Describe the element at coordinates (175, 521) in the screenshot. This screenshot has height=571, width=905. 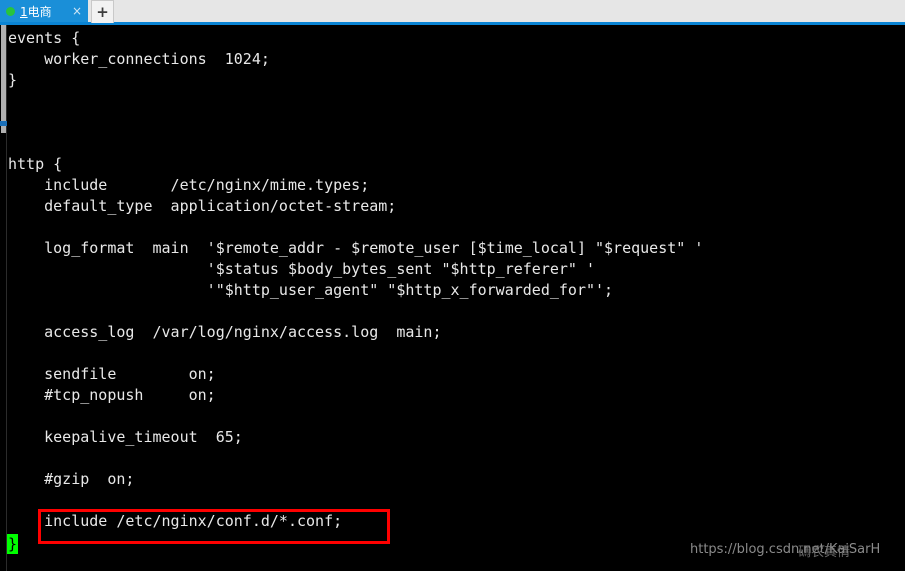
I see `terminal-line: include /etc/nginx/conf.d/*.conf;` at that location.